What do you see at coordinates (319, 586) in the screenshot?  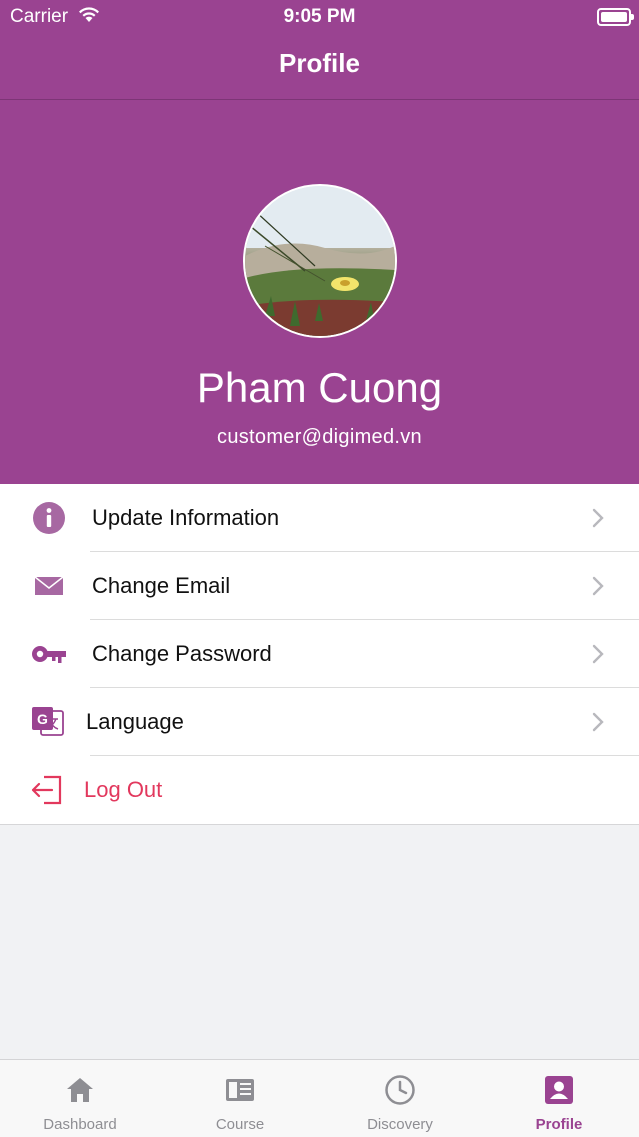 I see `menu-item-change-email: Change Email` at bounding box center [319, 586].